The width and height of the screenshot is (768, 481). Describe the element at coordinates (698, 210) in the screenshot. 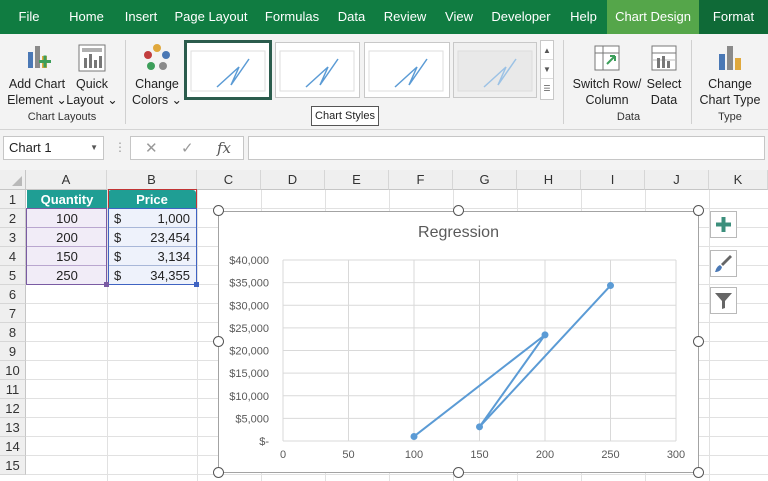

I see `resize-handle-top-right` at that location.